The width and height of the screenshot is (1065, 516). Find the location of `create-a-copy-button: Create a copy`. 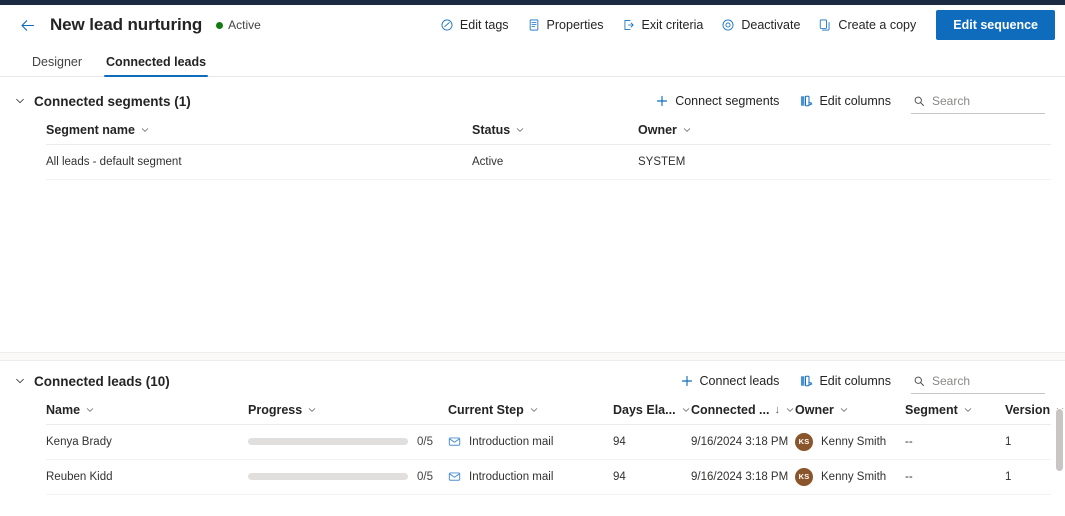

create-a-copy-button: Create a copy is located at coordinates (867, 25).